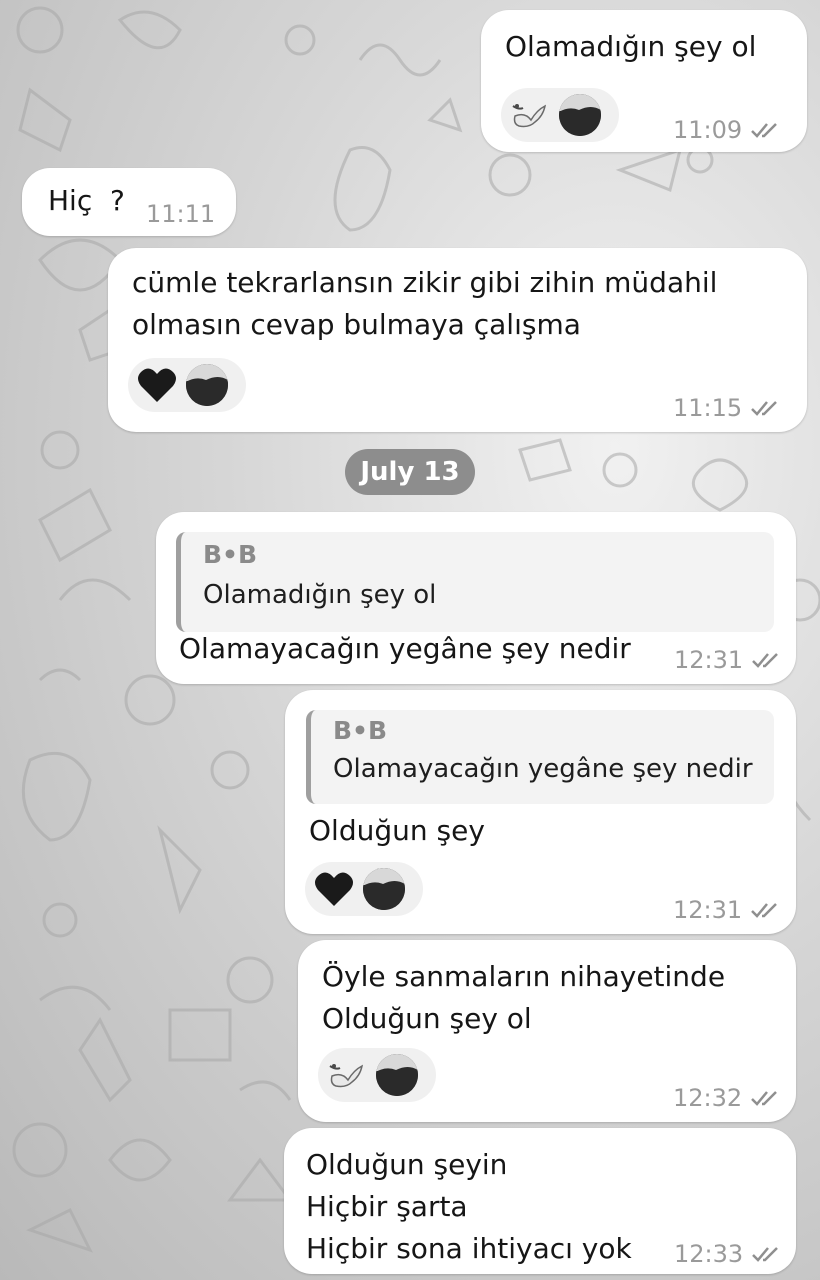  What do you see at coordinates (727, 1098) in the screenshot?
I see `message-time: 12:32` at bounding box center [727, 1098].